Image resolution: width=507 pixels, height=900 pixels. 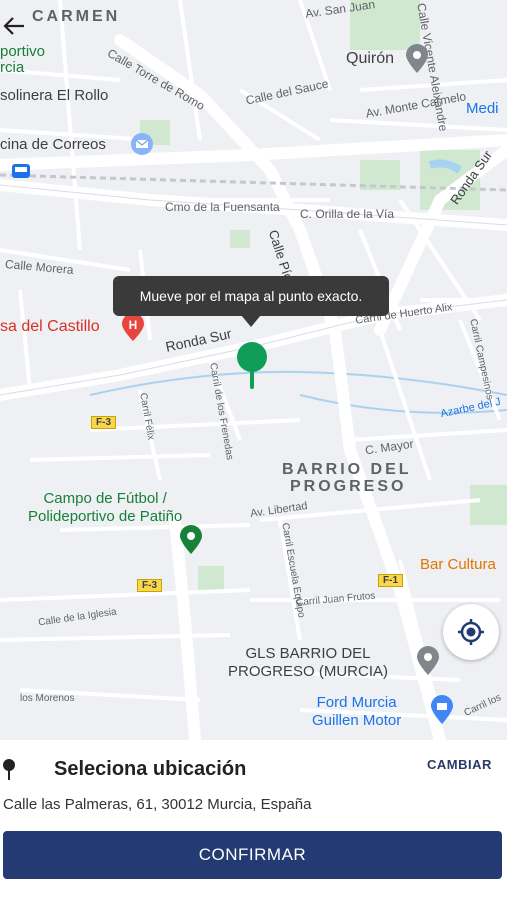 I want to click on svg-text: H, so click(x=133, y=325).